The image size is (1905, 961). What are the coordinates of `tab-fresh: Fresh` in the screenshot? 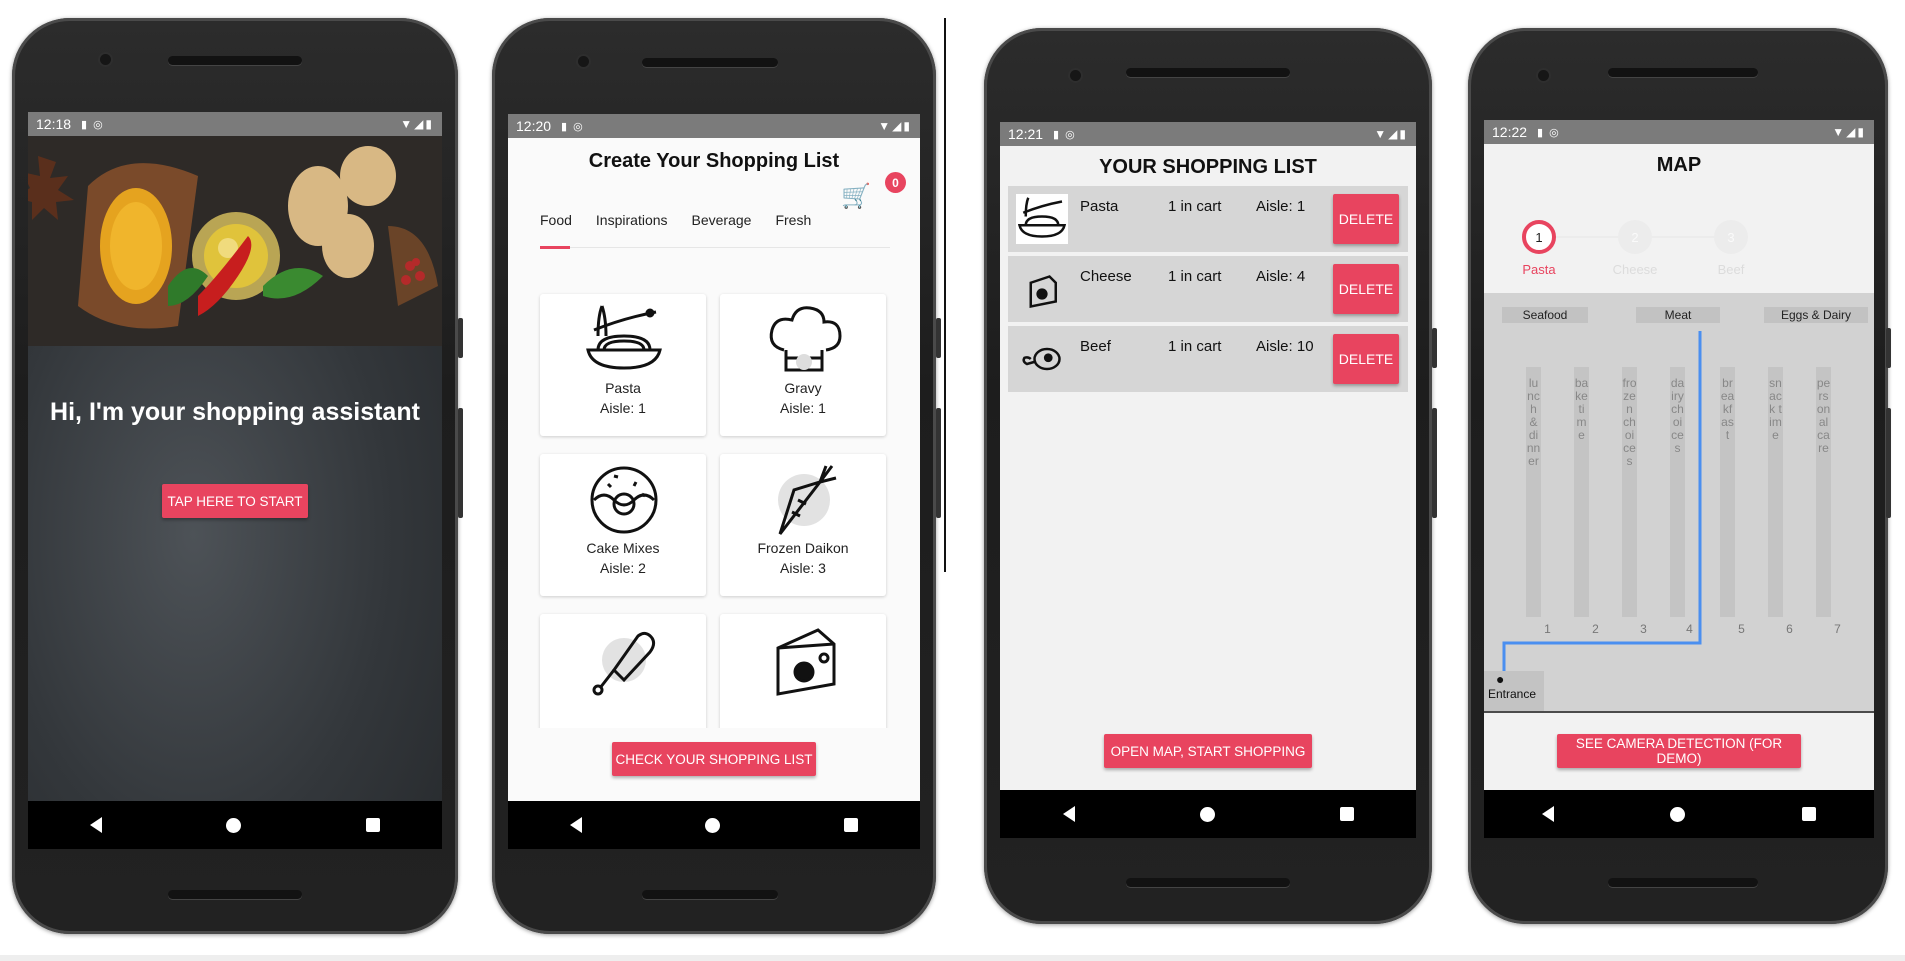 It's located at (793, 220).